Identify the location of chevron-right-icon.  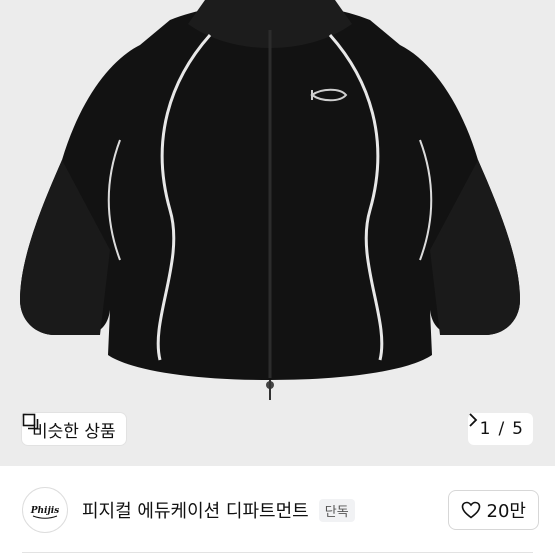
(472, 420).